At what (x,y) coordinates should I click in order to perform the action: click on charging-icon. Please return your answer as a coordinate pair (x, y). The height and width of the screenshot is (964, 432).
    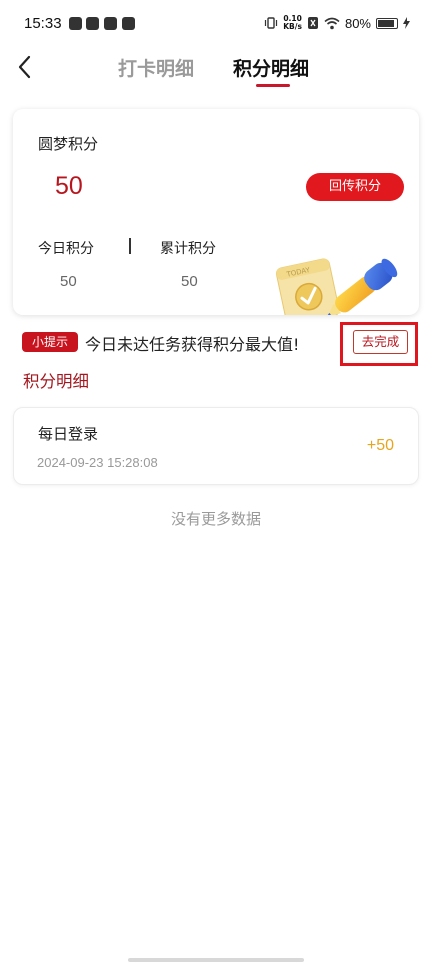
    Looking at the image, I should click on (406, 23).